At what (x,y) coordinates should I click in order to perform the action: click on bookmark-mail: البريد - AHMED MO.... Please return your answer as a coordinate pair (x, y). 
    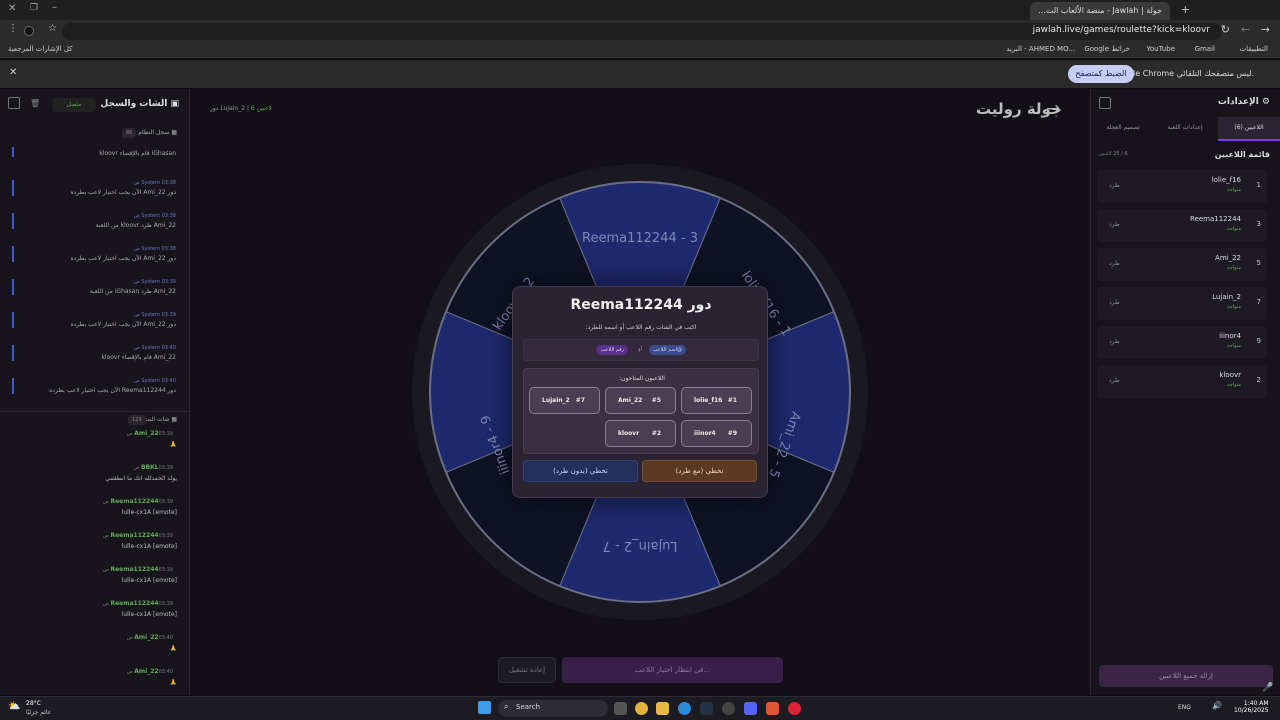
    Looking at the image, I should click on (1040, 49).